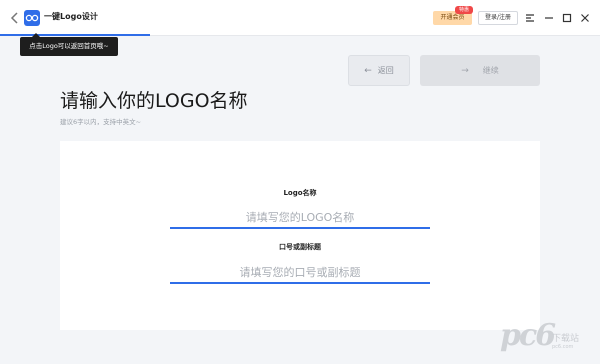  I want to click on title-bar: 一键Logo设计 开通会员 特惠 登录/注册, so click(300, 18).